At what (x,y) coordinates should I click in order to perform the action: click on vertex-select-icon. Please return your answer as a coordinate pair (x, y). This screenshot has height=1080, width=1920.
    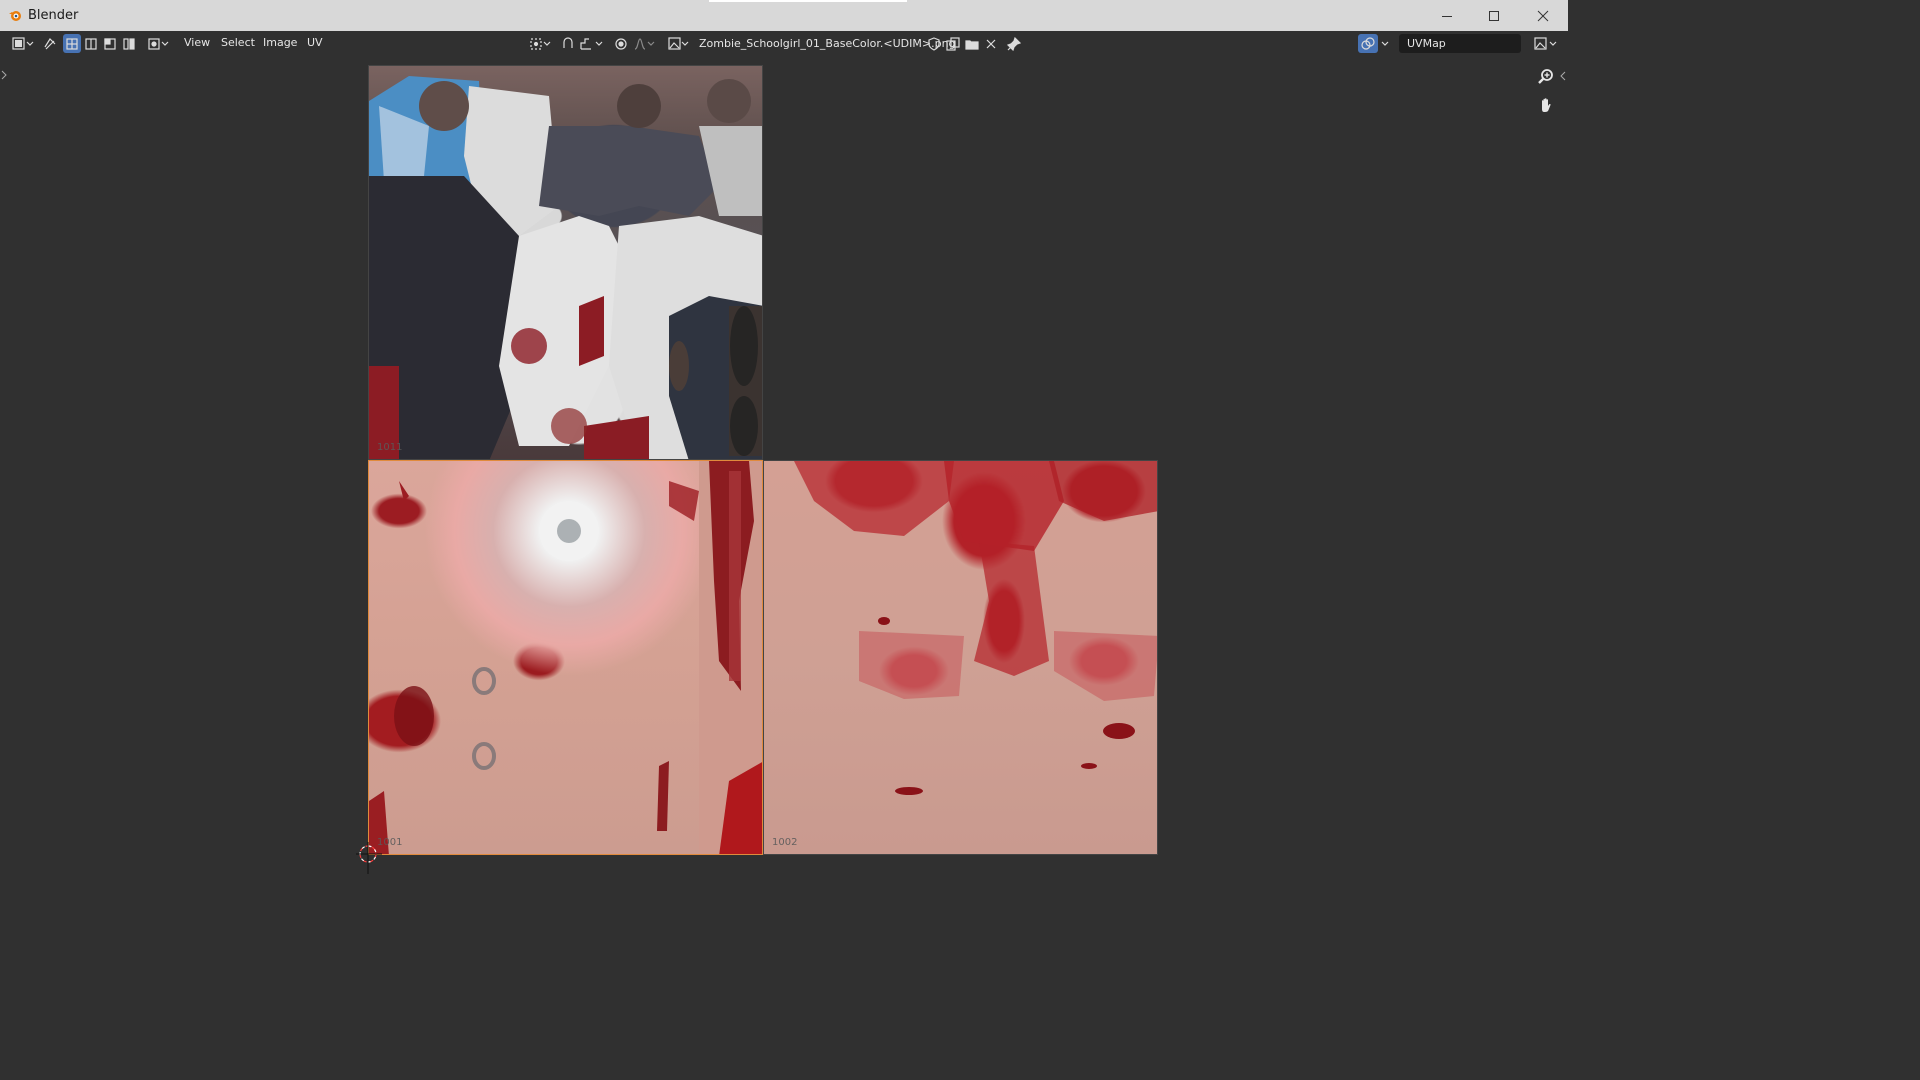
    Looking at the image, I should click on (72, 43).